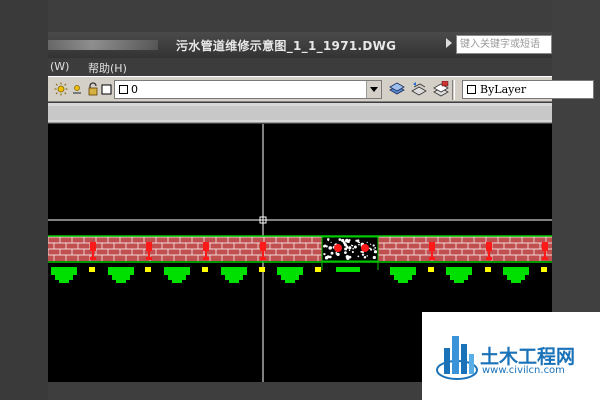 The width and height of the screenshot is (600, 400). Describe the element at coordinates (471, 89) in the screenshot. I see `color-square` at that location.